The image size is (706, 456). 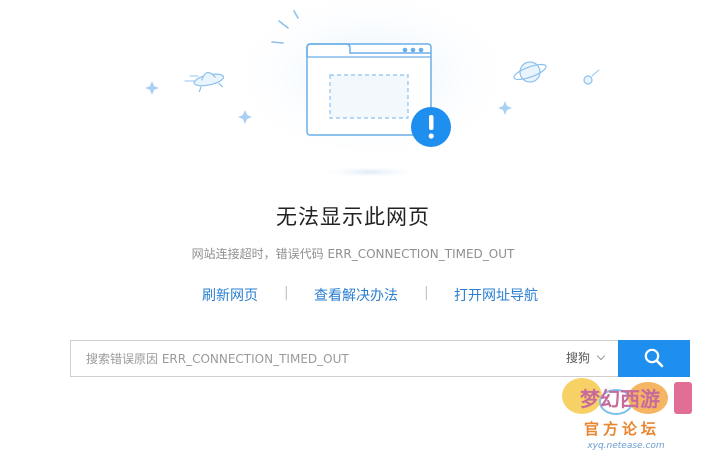 I want to click on view-solutions-link: 查看解决办法, so click(x=356, y=295).